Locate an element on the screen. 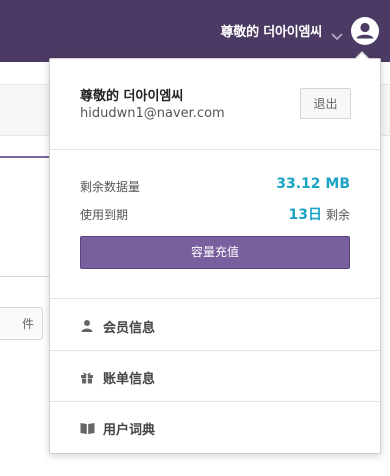  remaining-data-label: 剩余数据量 is located at coordinates (110, 187).